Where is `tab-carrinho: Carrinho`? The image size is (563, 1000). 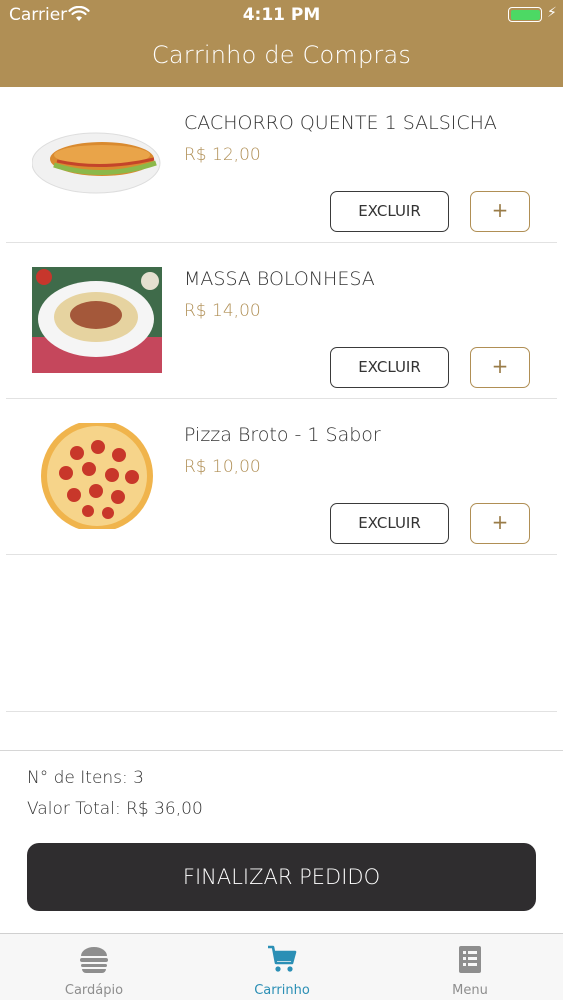 tab-carrinho: Carrinho is located at coordinates (282, 967).